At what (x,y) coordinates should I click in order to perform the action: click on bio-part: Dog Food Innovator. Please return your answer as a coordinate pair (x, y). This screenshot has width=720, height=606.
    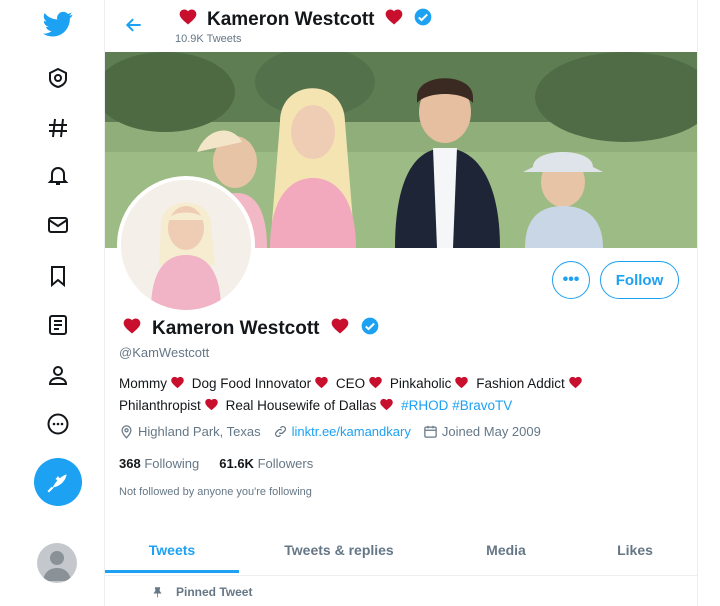
    Looking at the image, I should click on (251, 383).